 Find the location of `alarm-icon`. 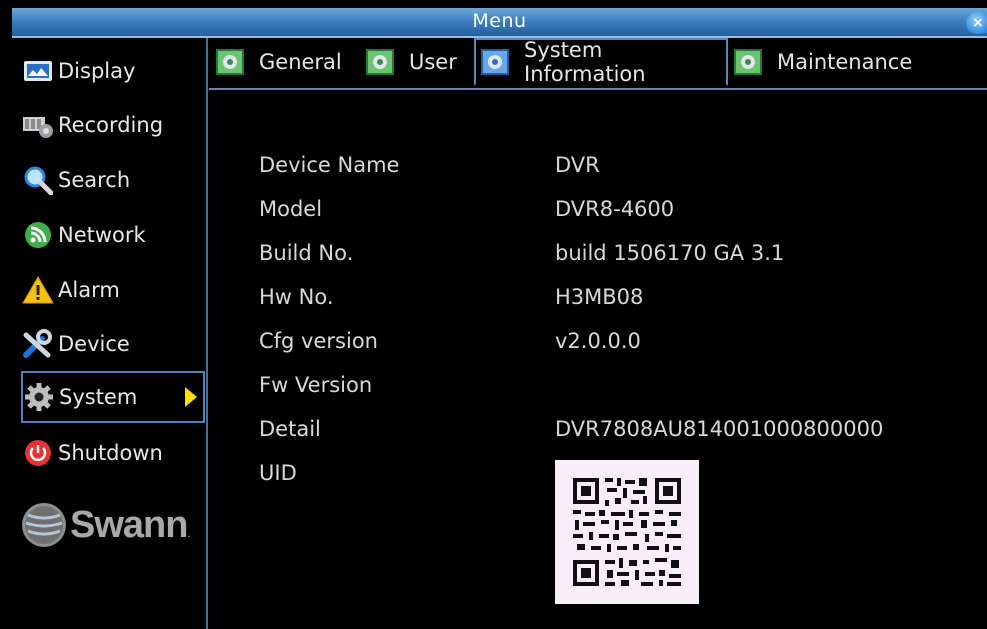

alarm-icon is located at coordinates (38, 290).